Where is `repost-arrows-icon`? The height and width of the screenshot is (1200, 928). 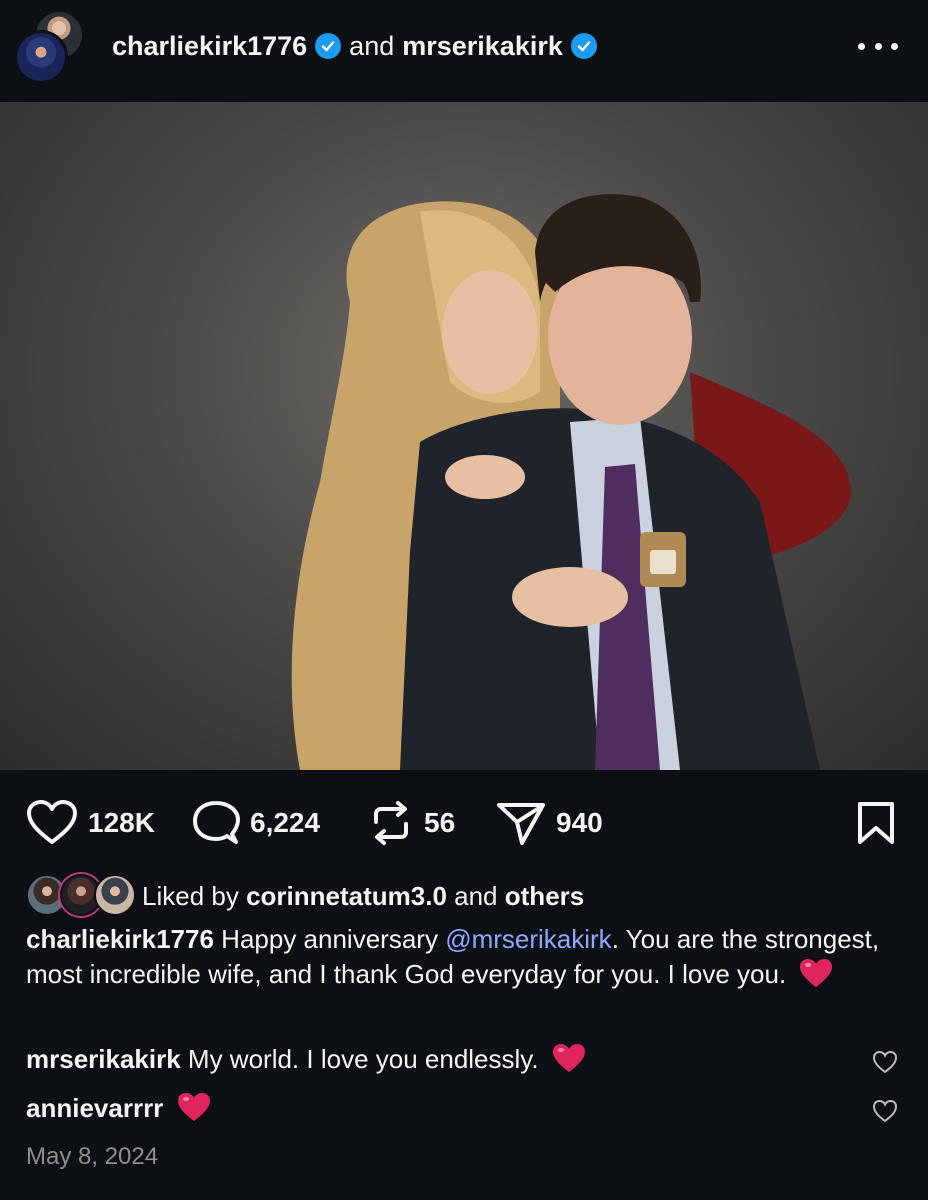
repost-arrows-icon is located at coordinates (391, 823).